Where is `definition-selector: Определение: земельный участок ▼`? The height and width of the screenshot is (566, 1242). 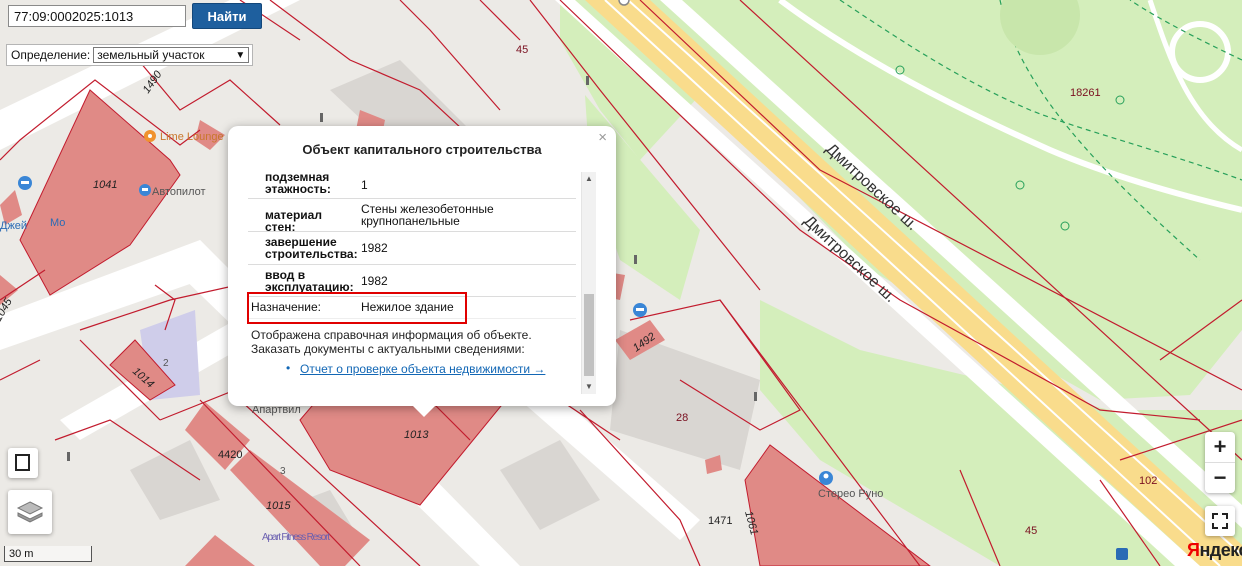 definition-selector: Определение: земельный участок ▼ is located at coordinates (130, 55).